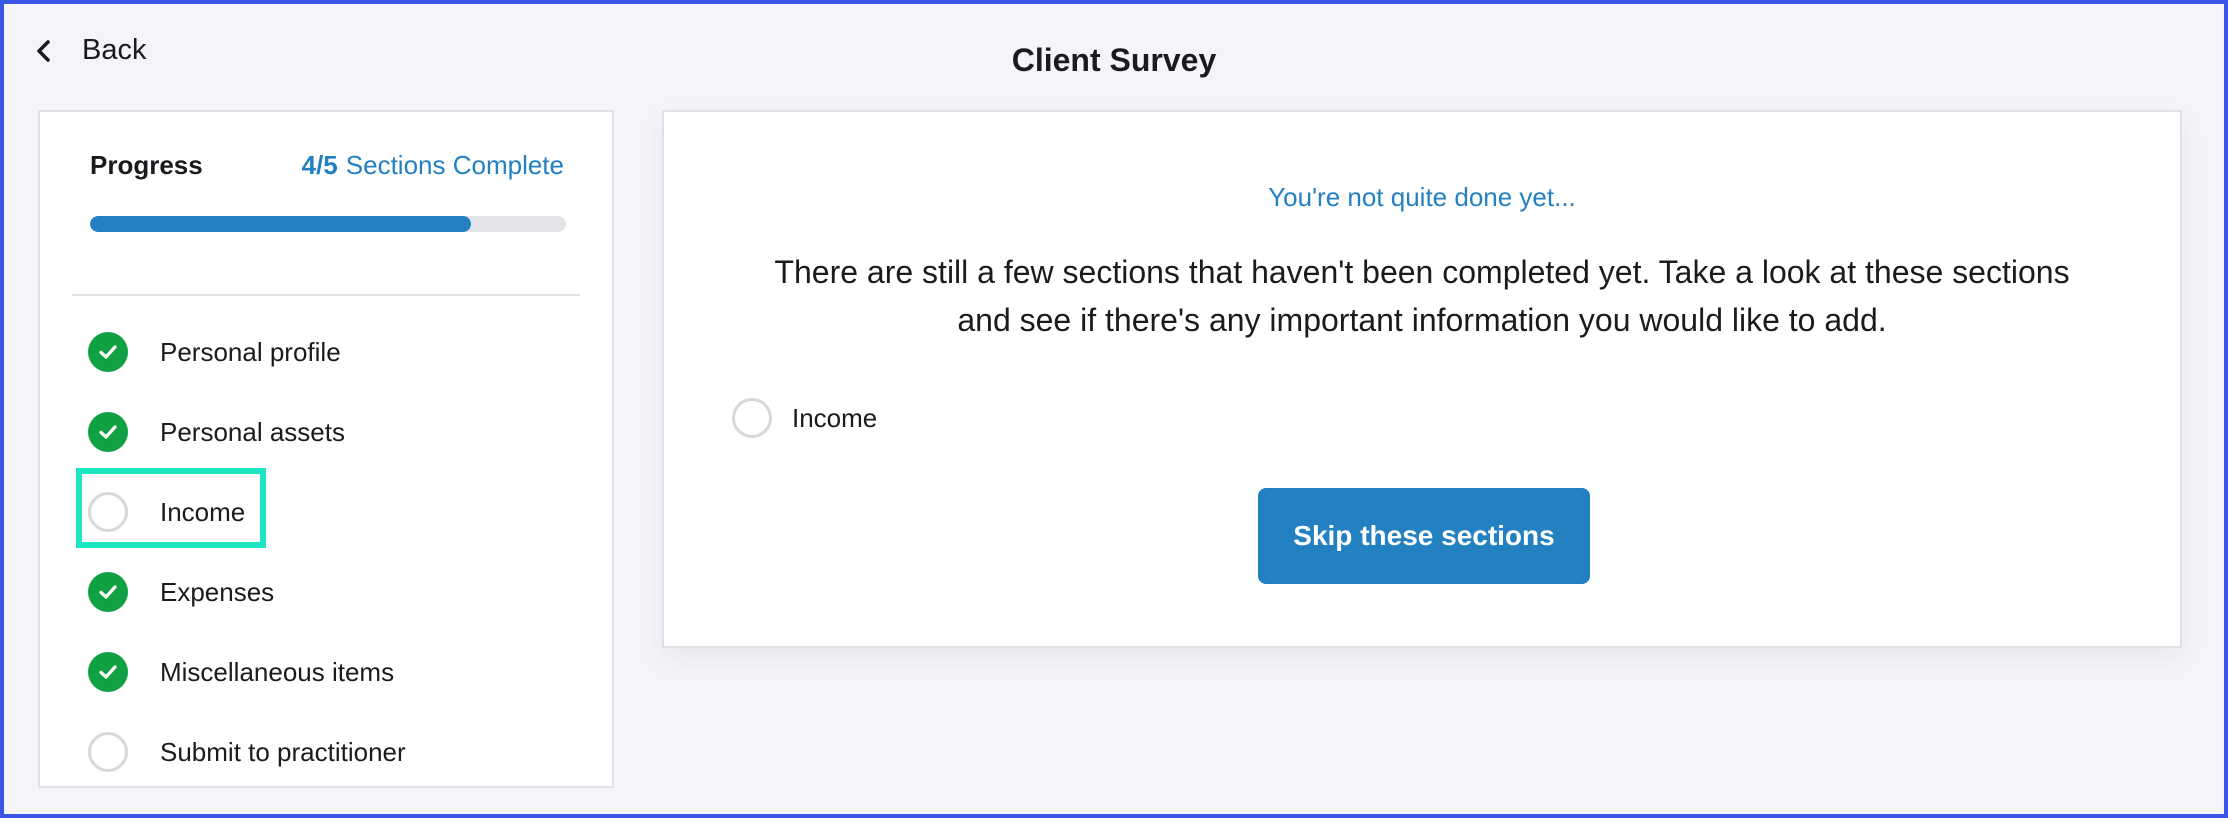 The width and height of the screenshot is (2228, 818). I want to click on section-item-personal-assets: Personal assets, so click(216, 432).